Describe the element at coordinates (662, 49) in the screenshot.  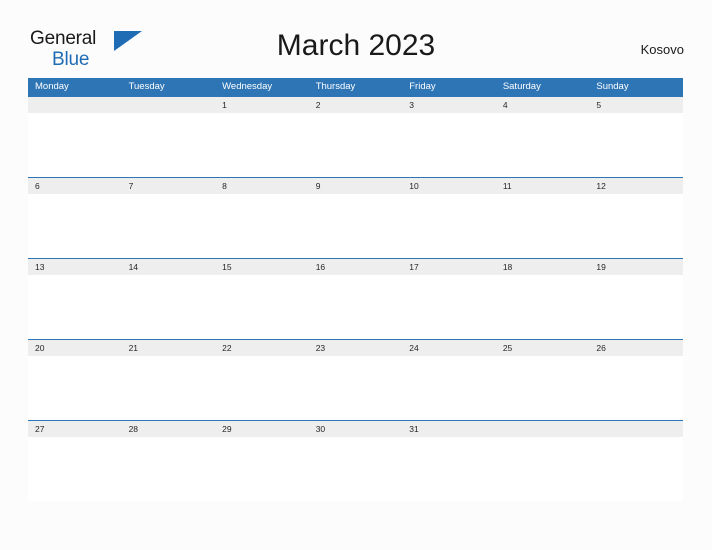
I see `country-label: Kosovo` at that location.